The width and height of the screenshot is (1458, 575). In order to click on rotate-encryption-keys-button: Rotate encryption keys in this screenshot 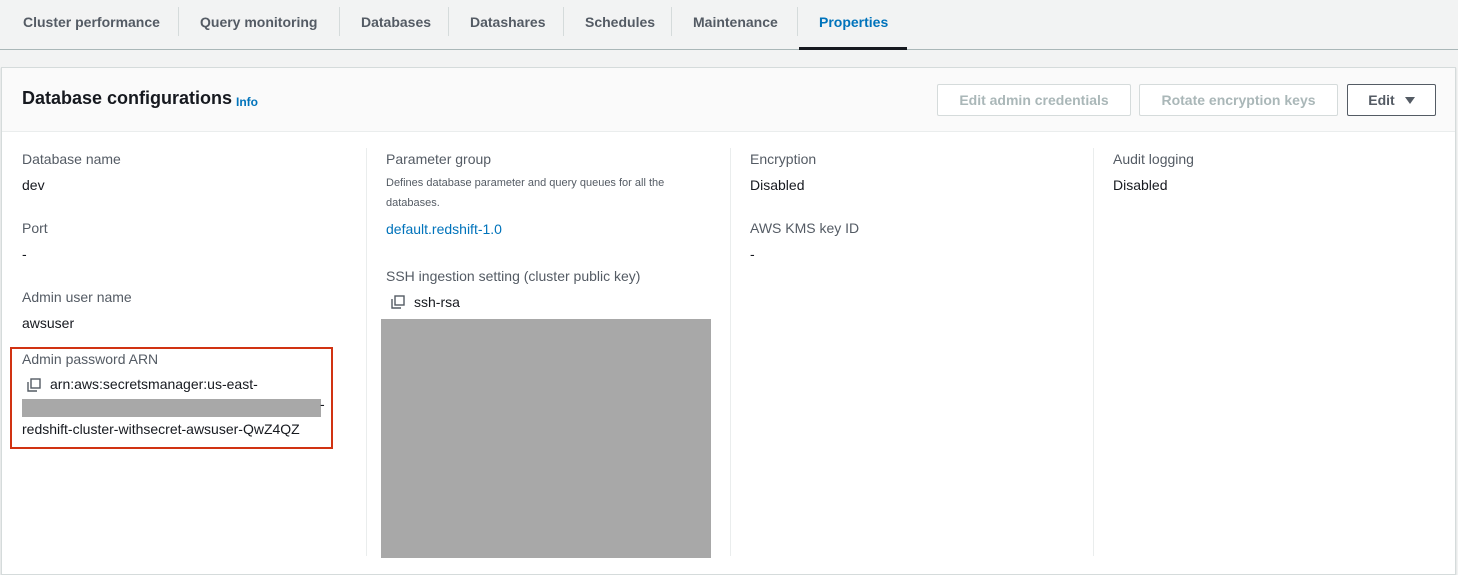, I will do `click(1238, 100)`.